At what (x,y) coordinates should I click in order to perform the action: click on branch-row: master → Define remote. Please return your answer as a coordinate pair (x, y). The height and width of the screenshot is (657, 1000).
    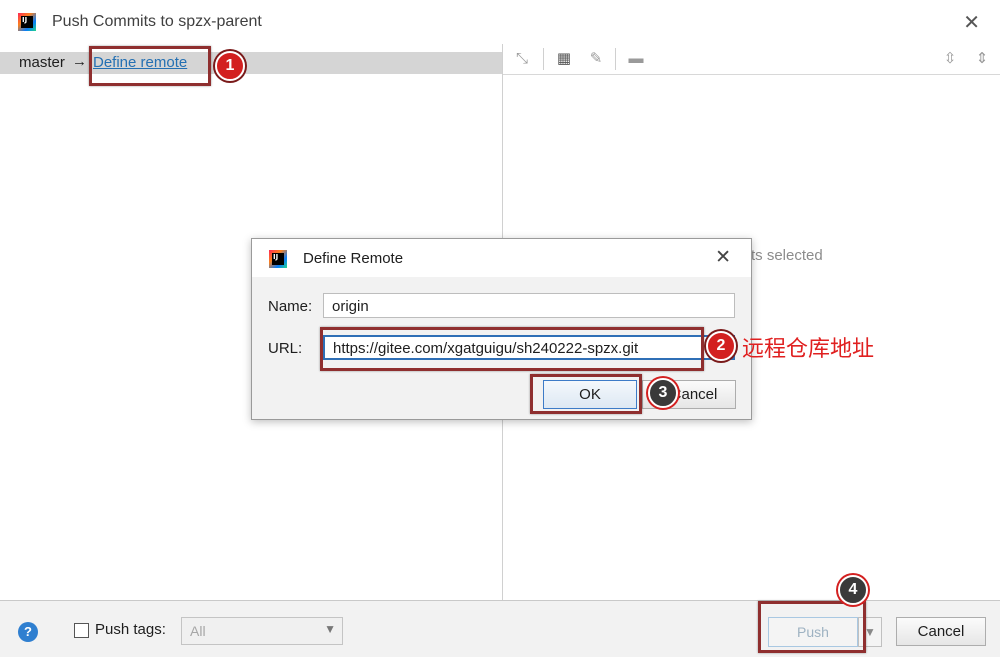
    Looking at the image, I should click on (251, 63).